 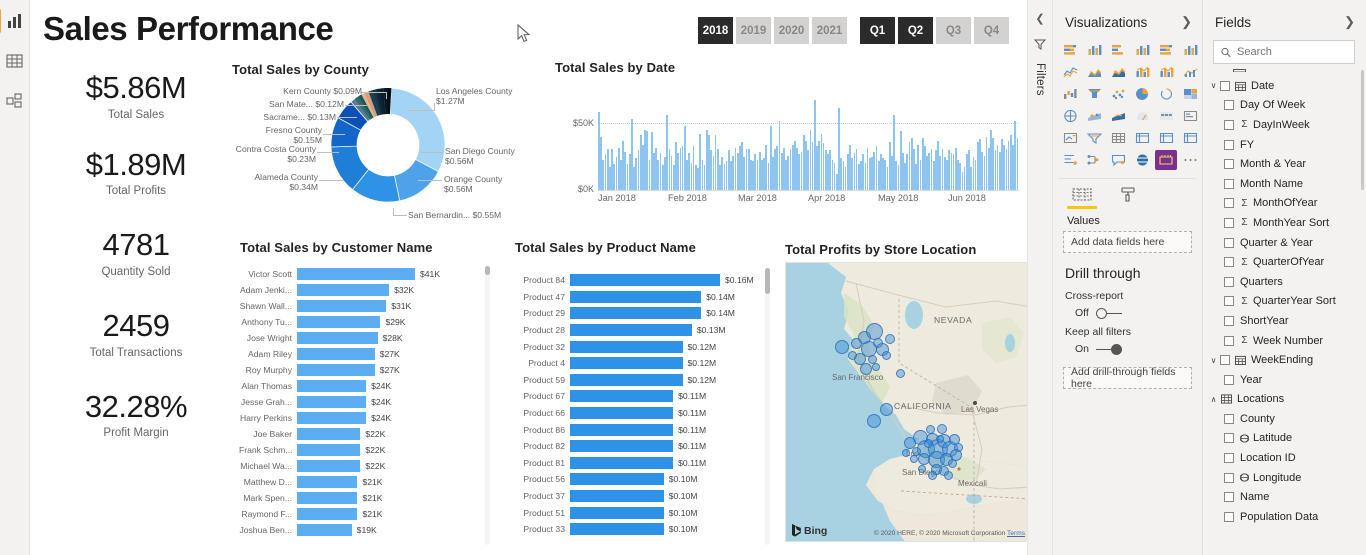 What do you see at coordinates (1284, 86) in the screenshot?
I see `field-row-date: ∨ Date` at bounding box center [1284, 86].